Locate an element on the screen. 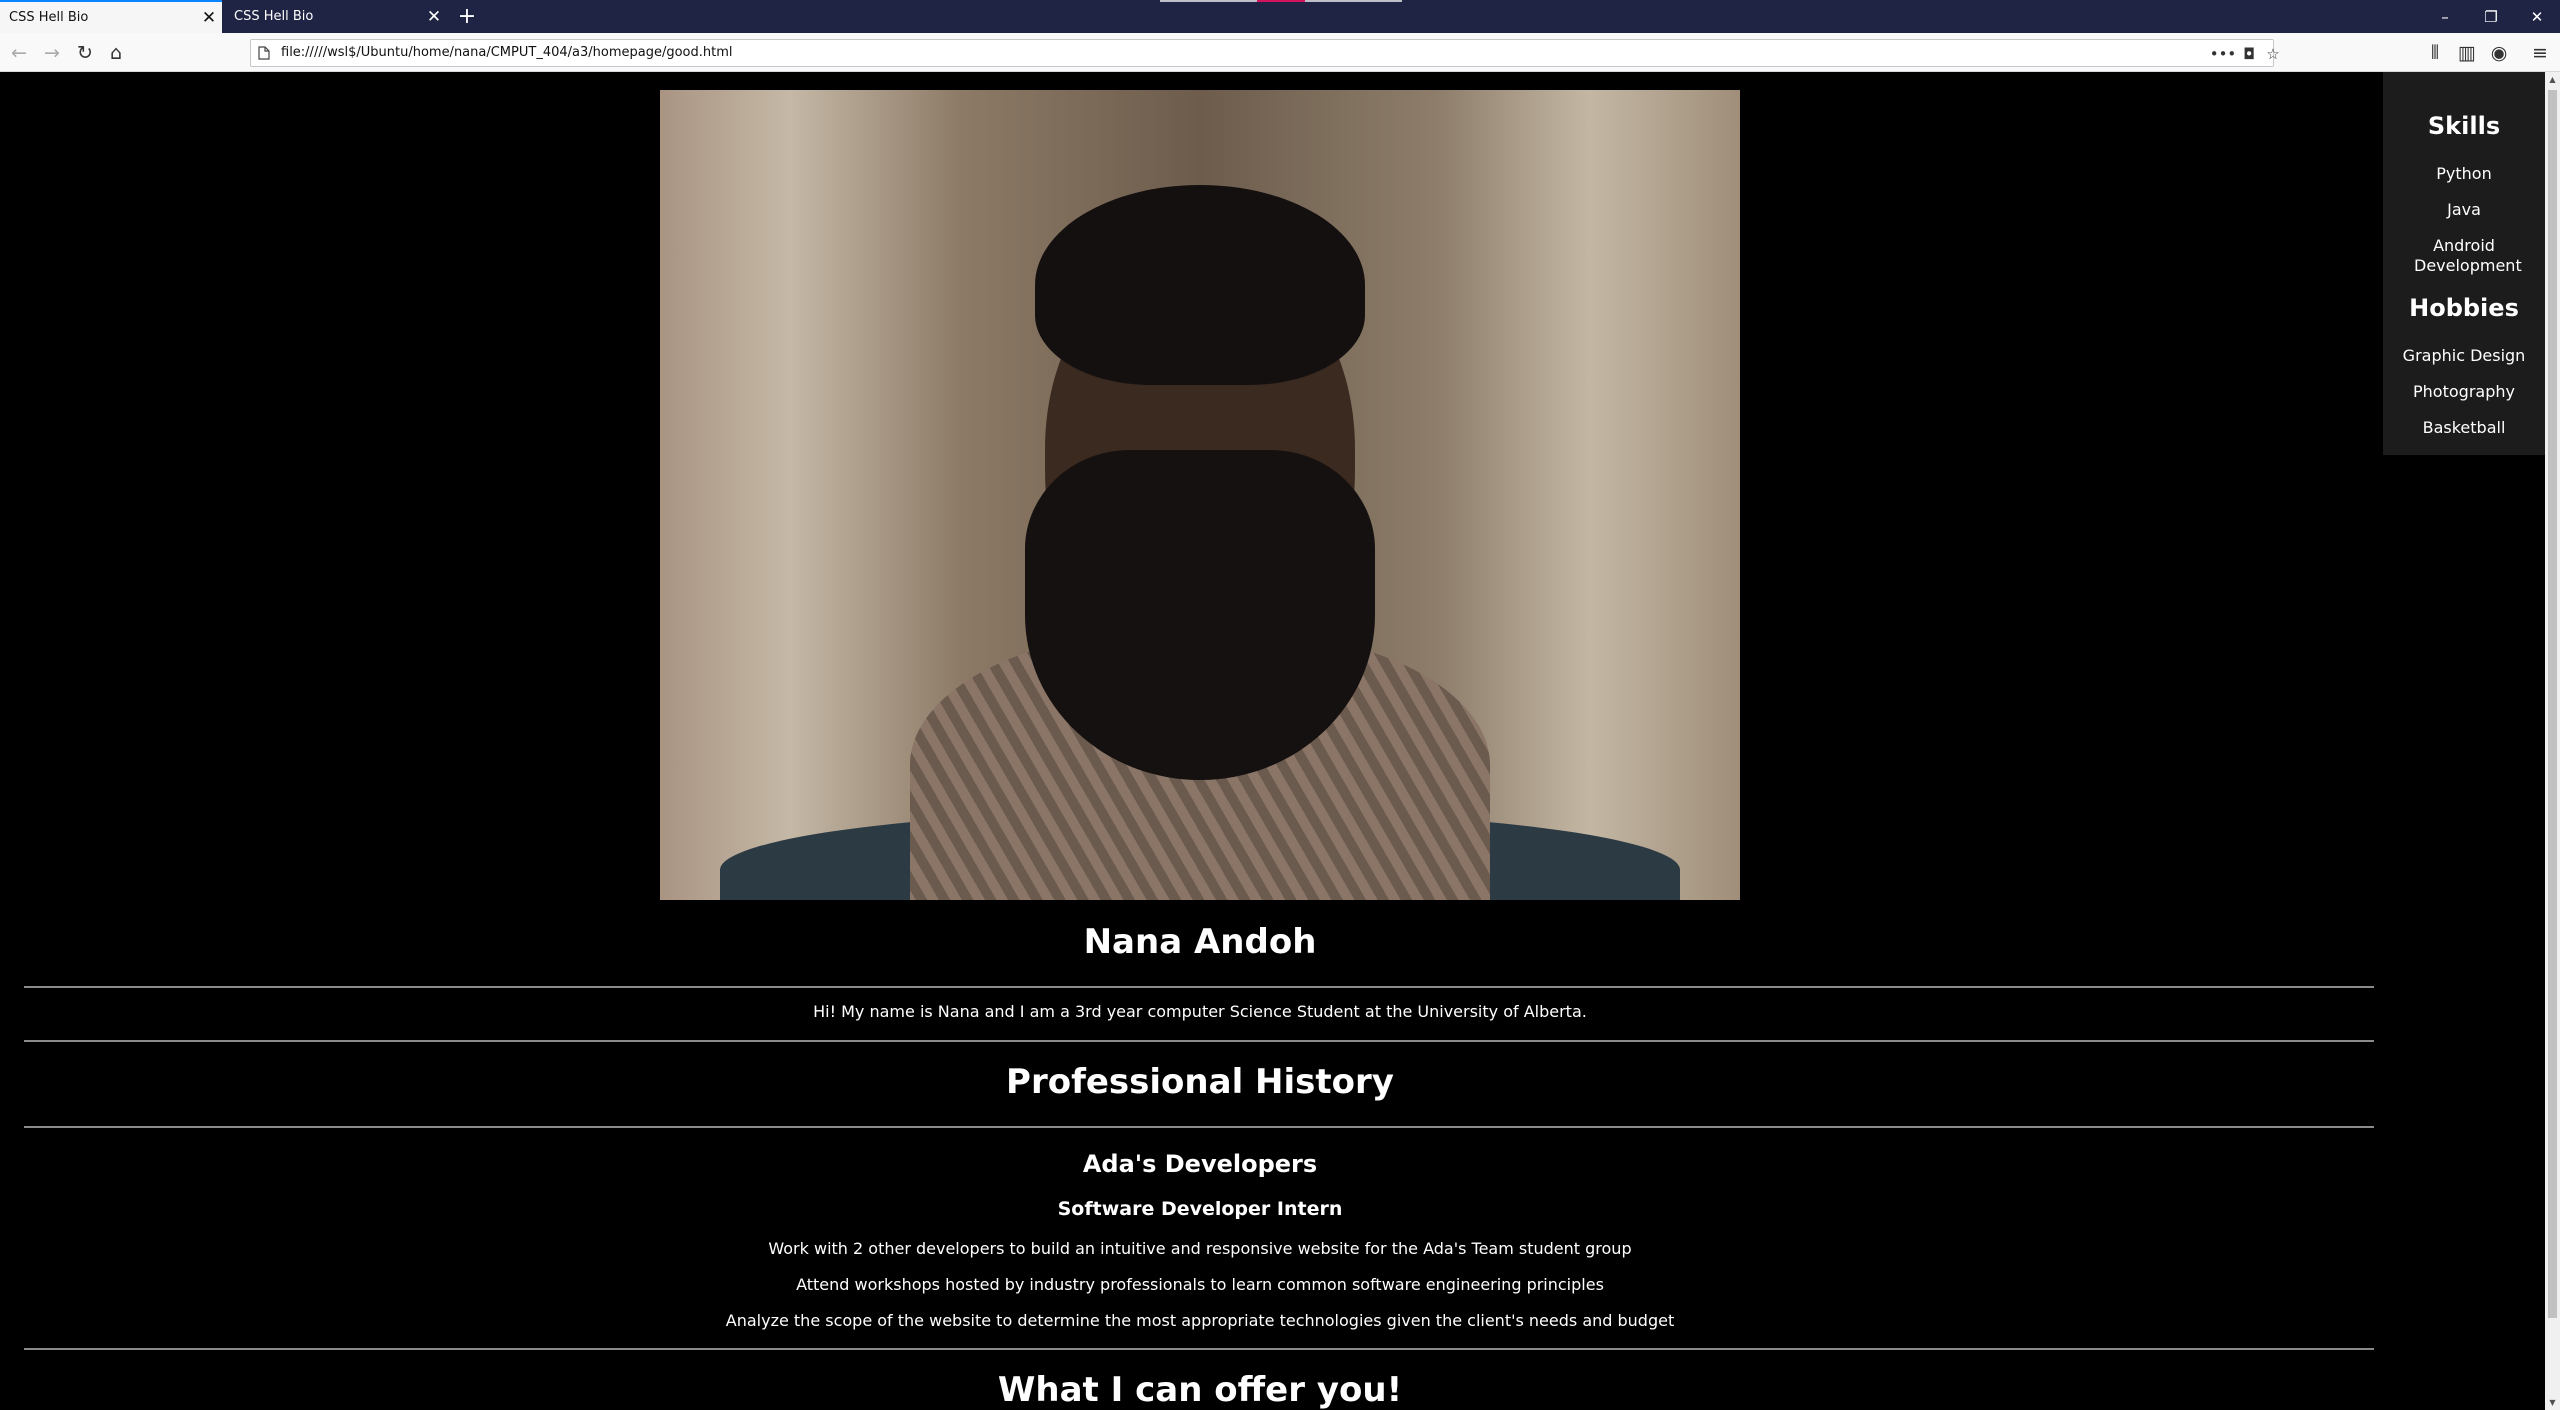  tab-css-hell-bio-active: CSS Hell Bio ✕ is located at coordinates (111, 16).